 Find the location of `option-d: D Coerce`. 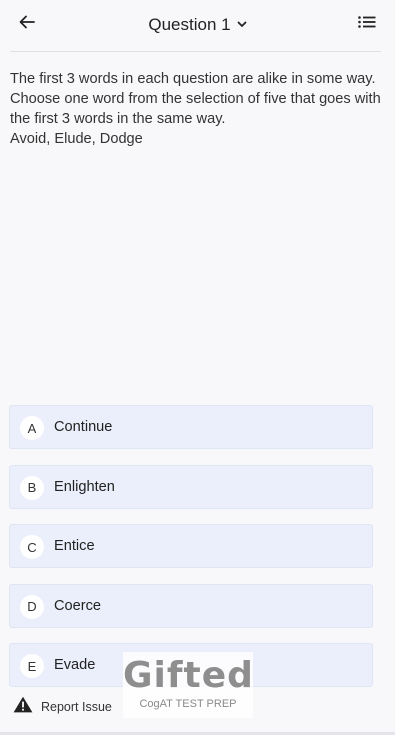

option-d: D Coerce is located at coordinates (191, 605).